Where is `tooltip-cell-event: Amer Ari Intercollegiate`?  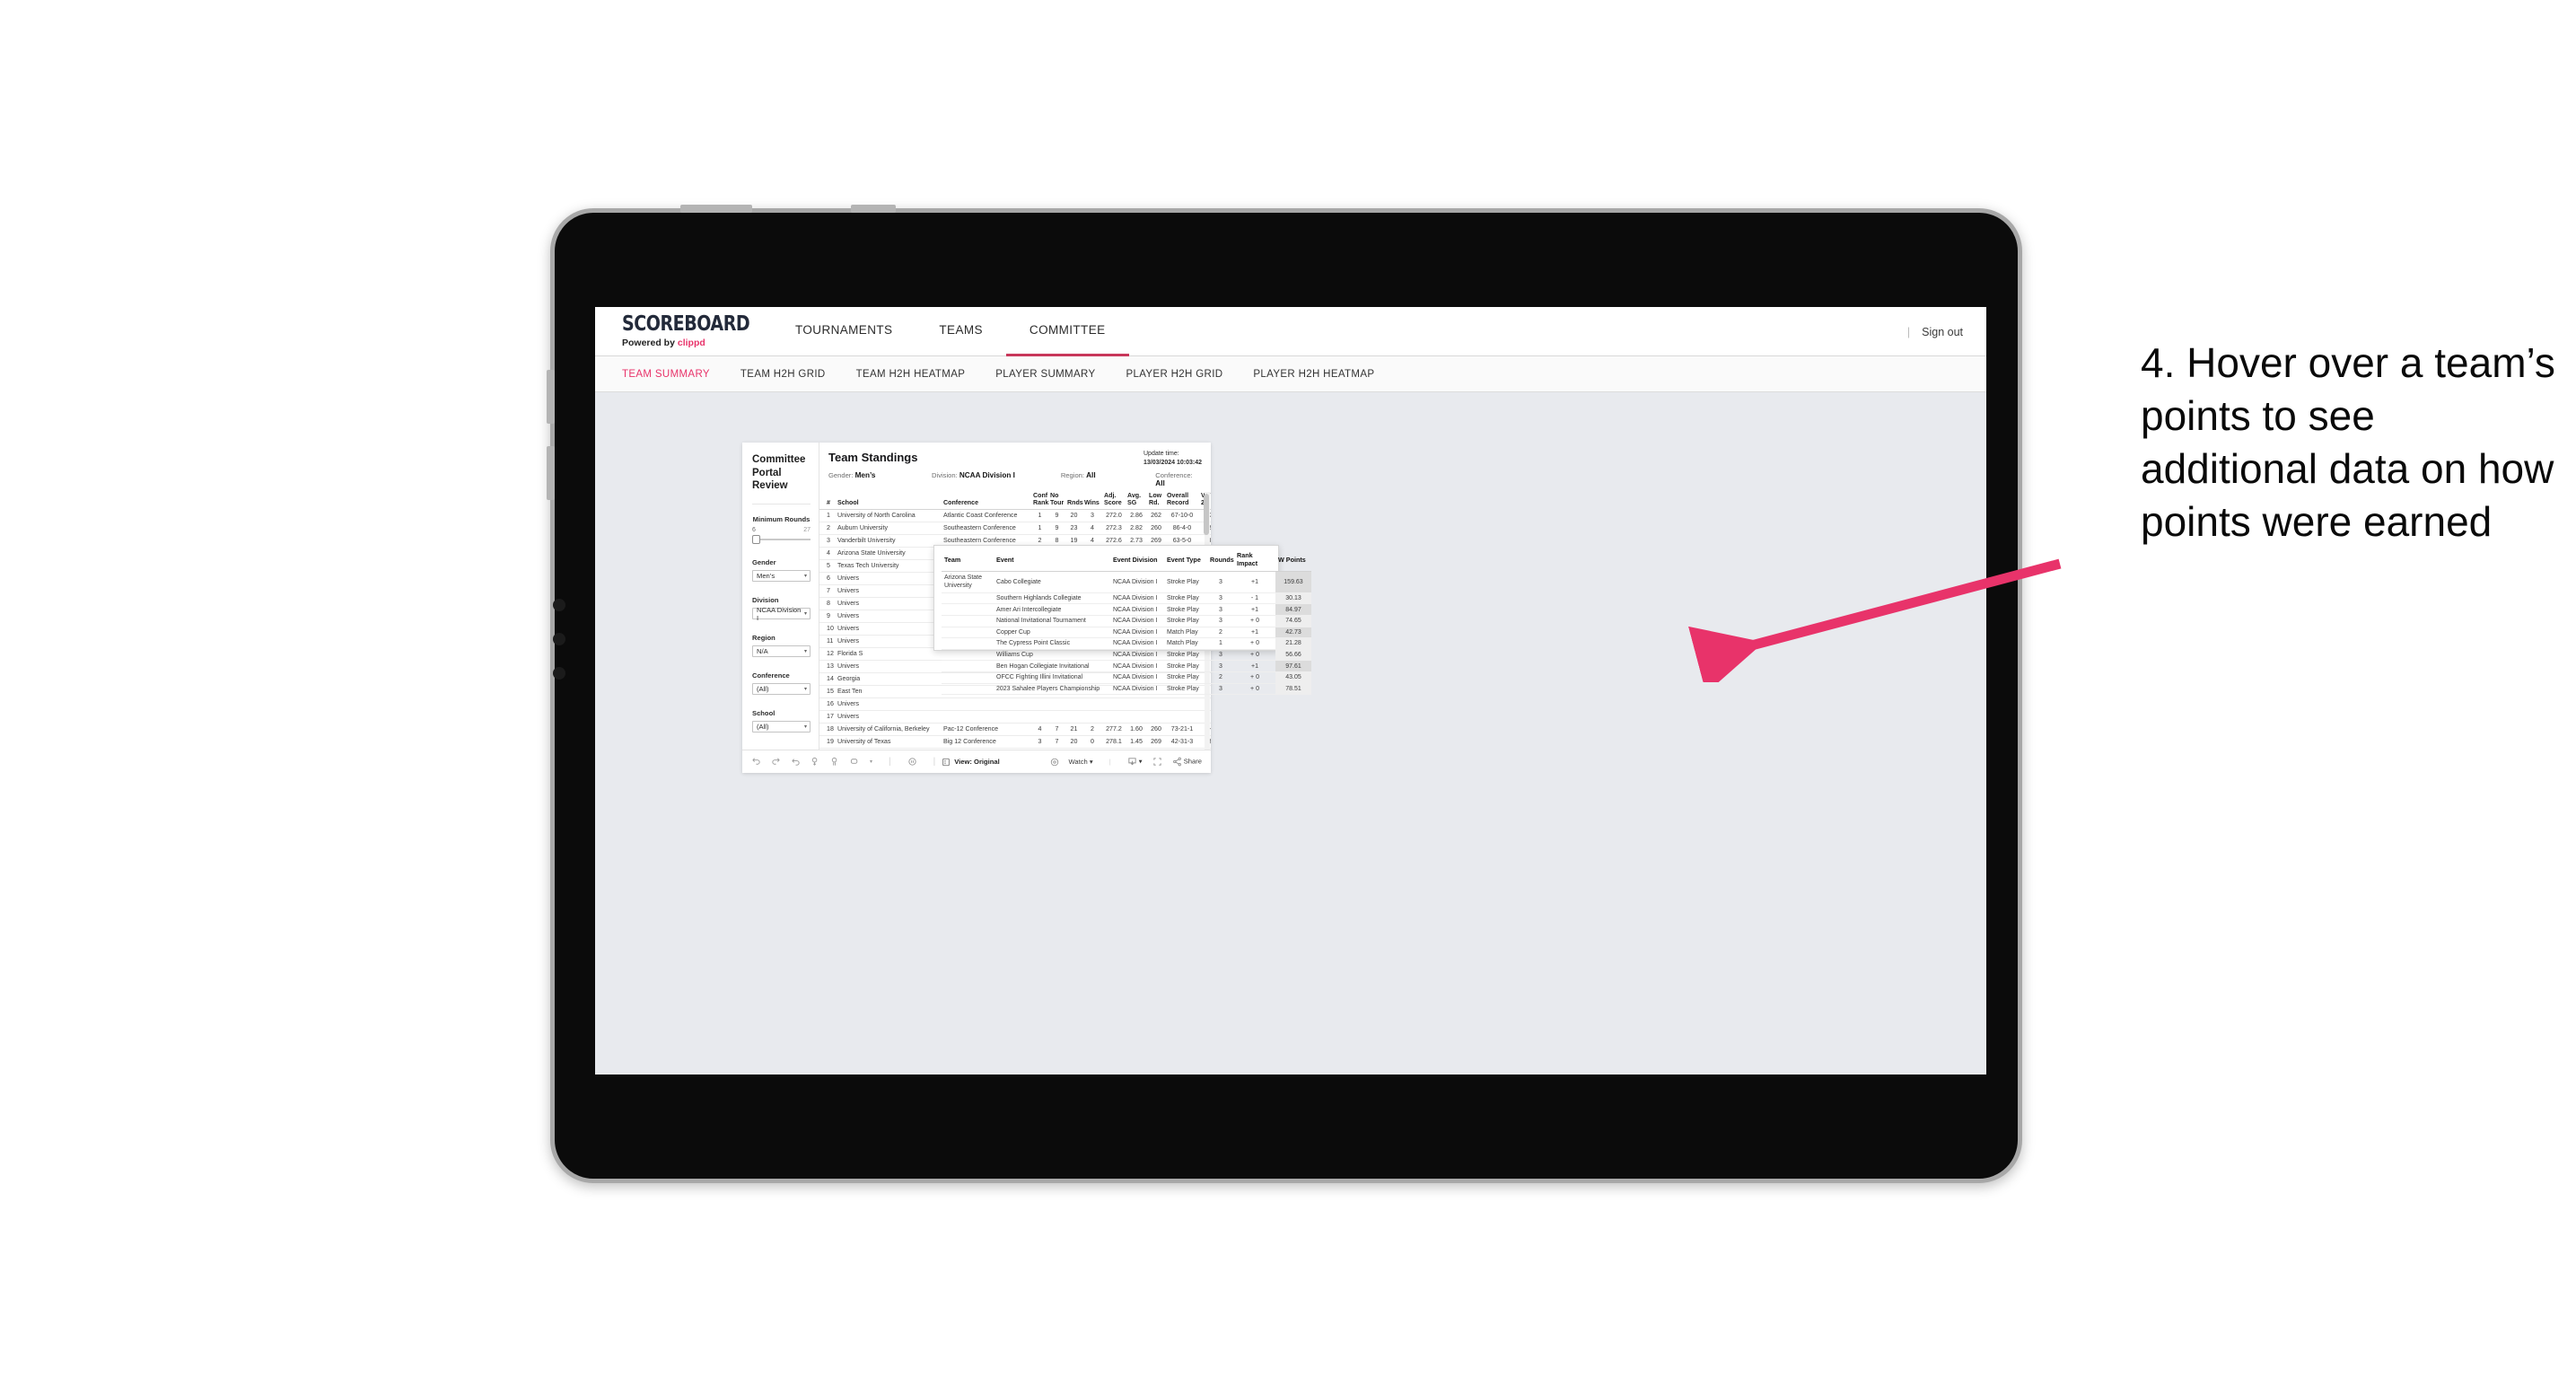 tooltip-cell-event: Amer Ari Intercollegiate is located at coordinates (1052, 609).